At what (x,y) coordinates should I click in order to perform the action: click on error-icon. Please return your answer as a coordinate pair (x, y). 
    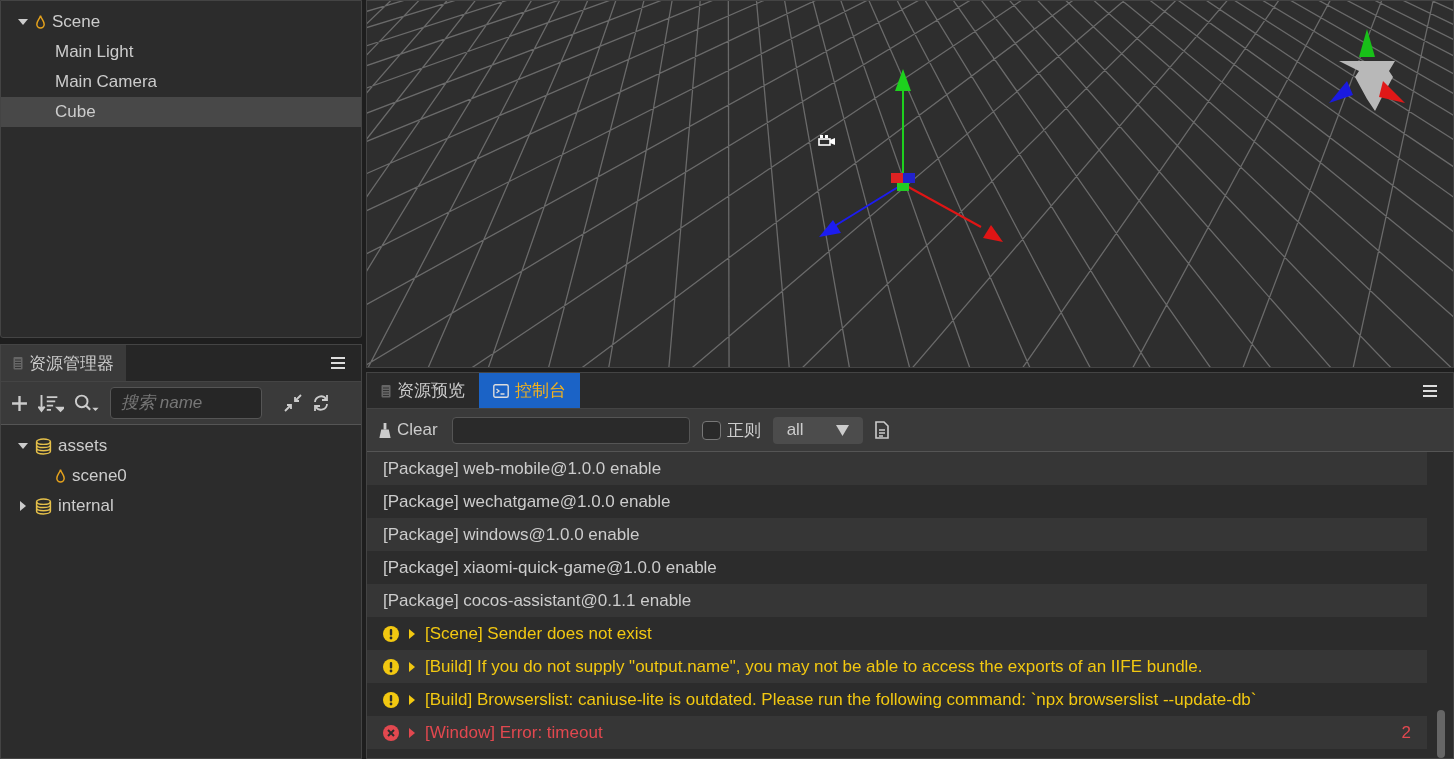
    Looking at the image, I should click on (391, 732).